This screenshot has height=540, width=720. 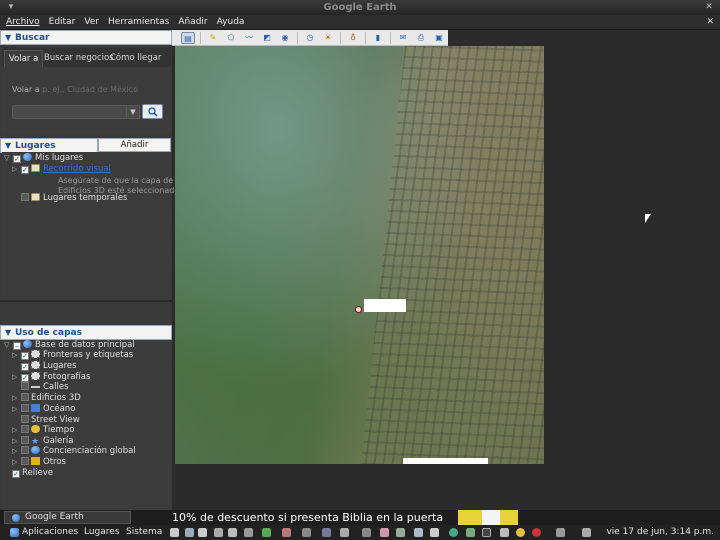 What do you see at coordinates (403, 38) in the screenshot?
I see `email-icon: ✉` at bounding box center [403, 38].